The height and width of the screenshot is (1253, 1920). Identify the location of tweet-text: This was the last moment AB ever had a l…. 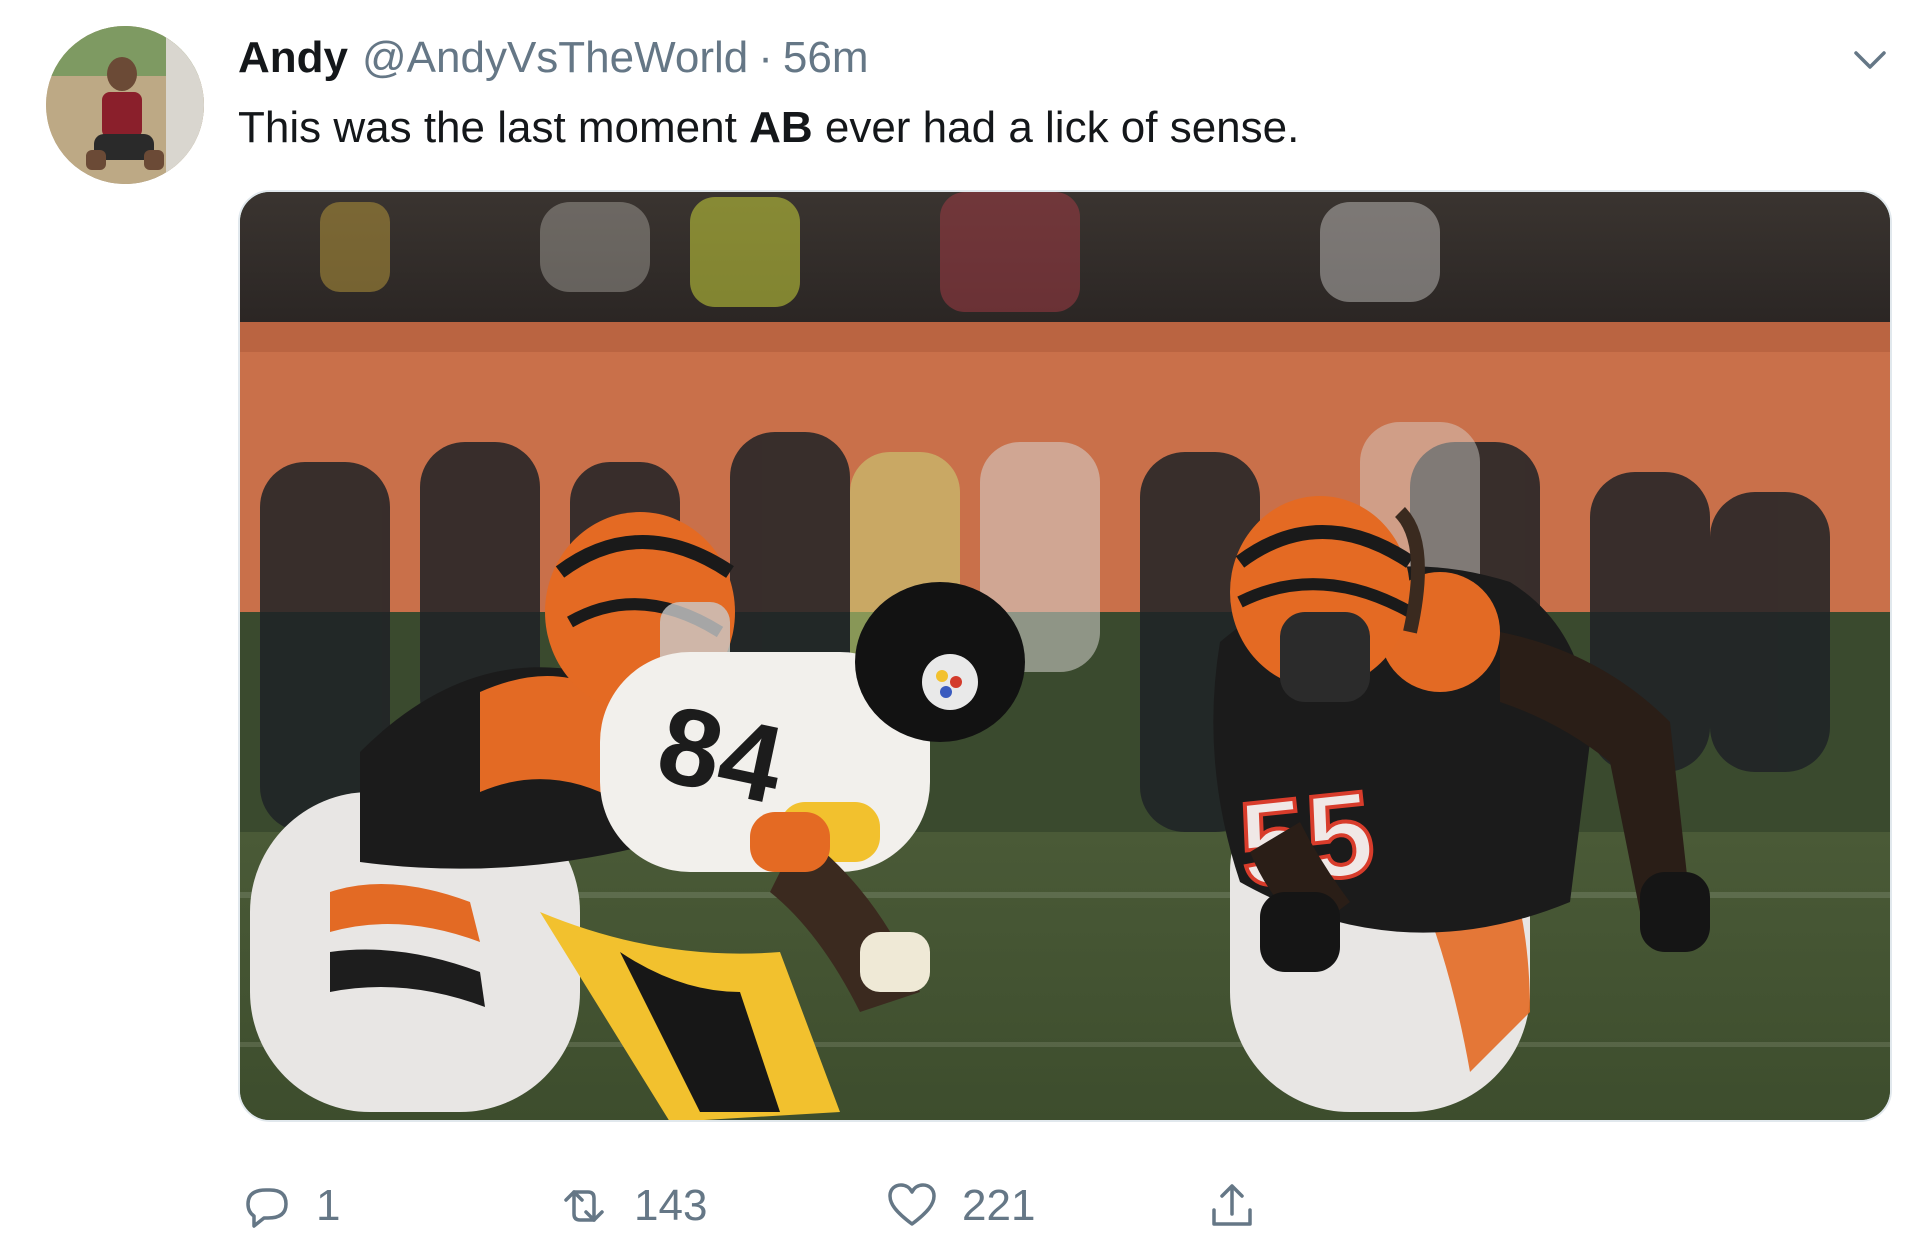
(768, 128).